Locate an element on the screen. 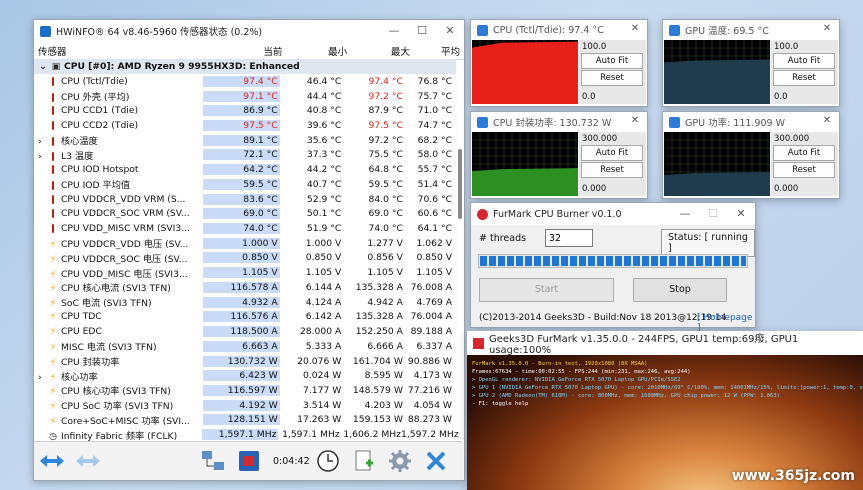  graph-titlebar: CPU 封装功率: 130.732 W ✕ is located at coordinates (559, 122).